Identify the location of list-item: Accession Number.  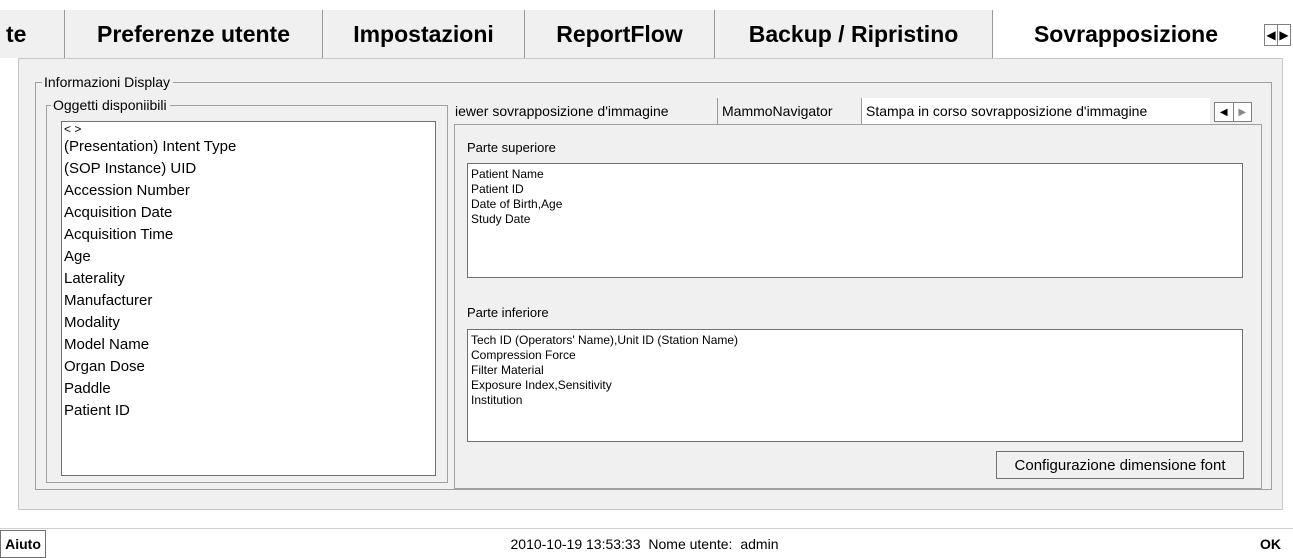
(248, 191).